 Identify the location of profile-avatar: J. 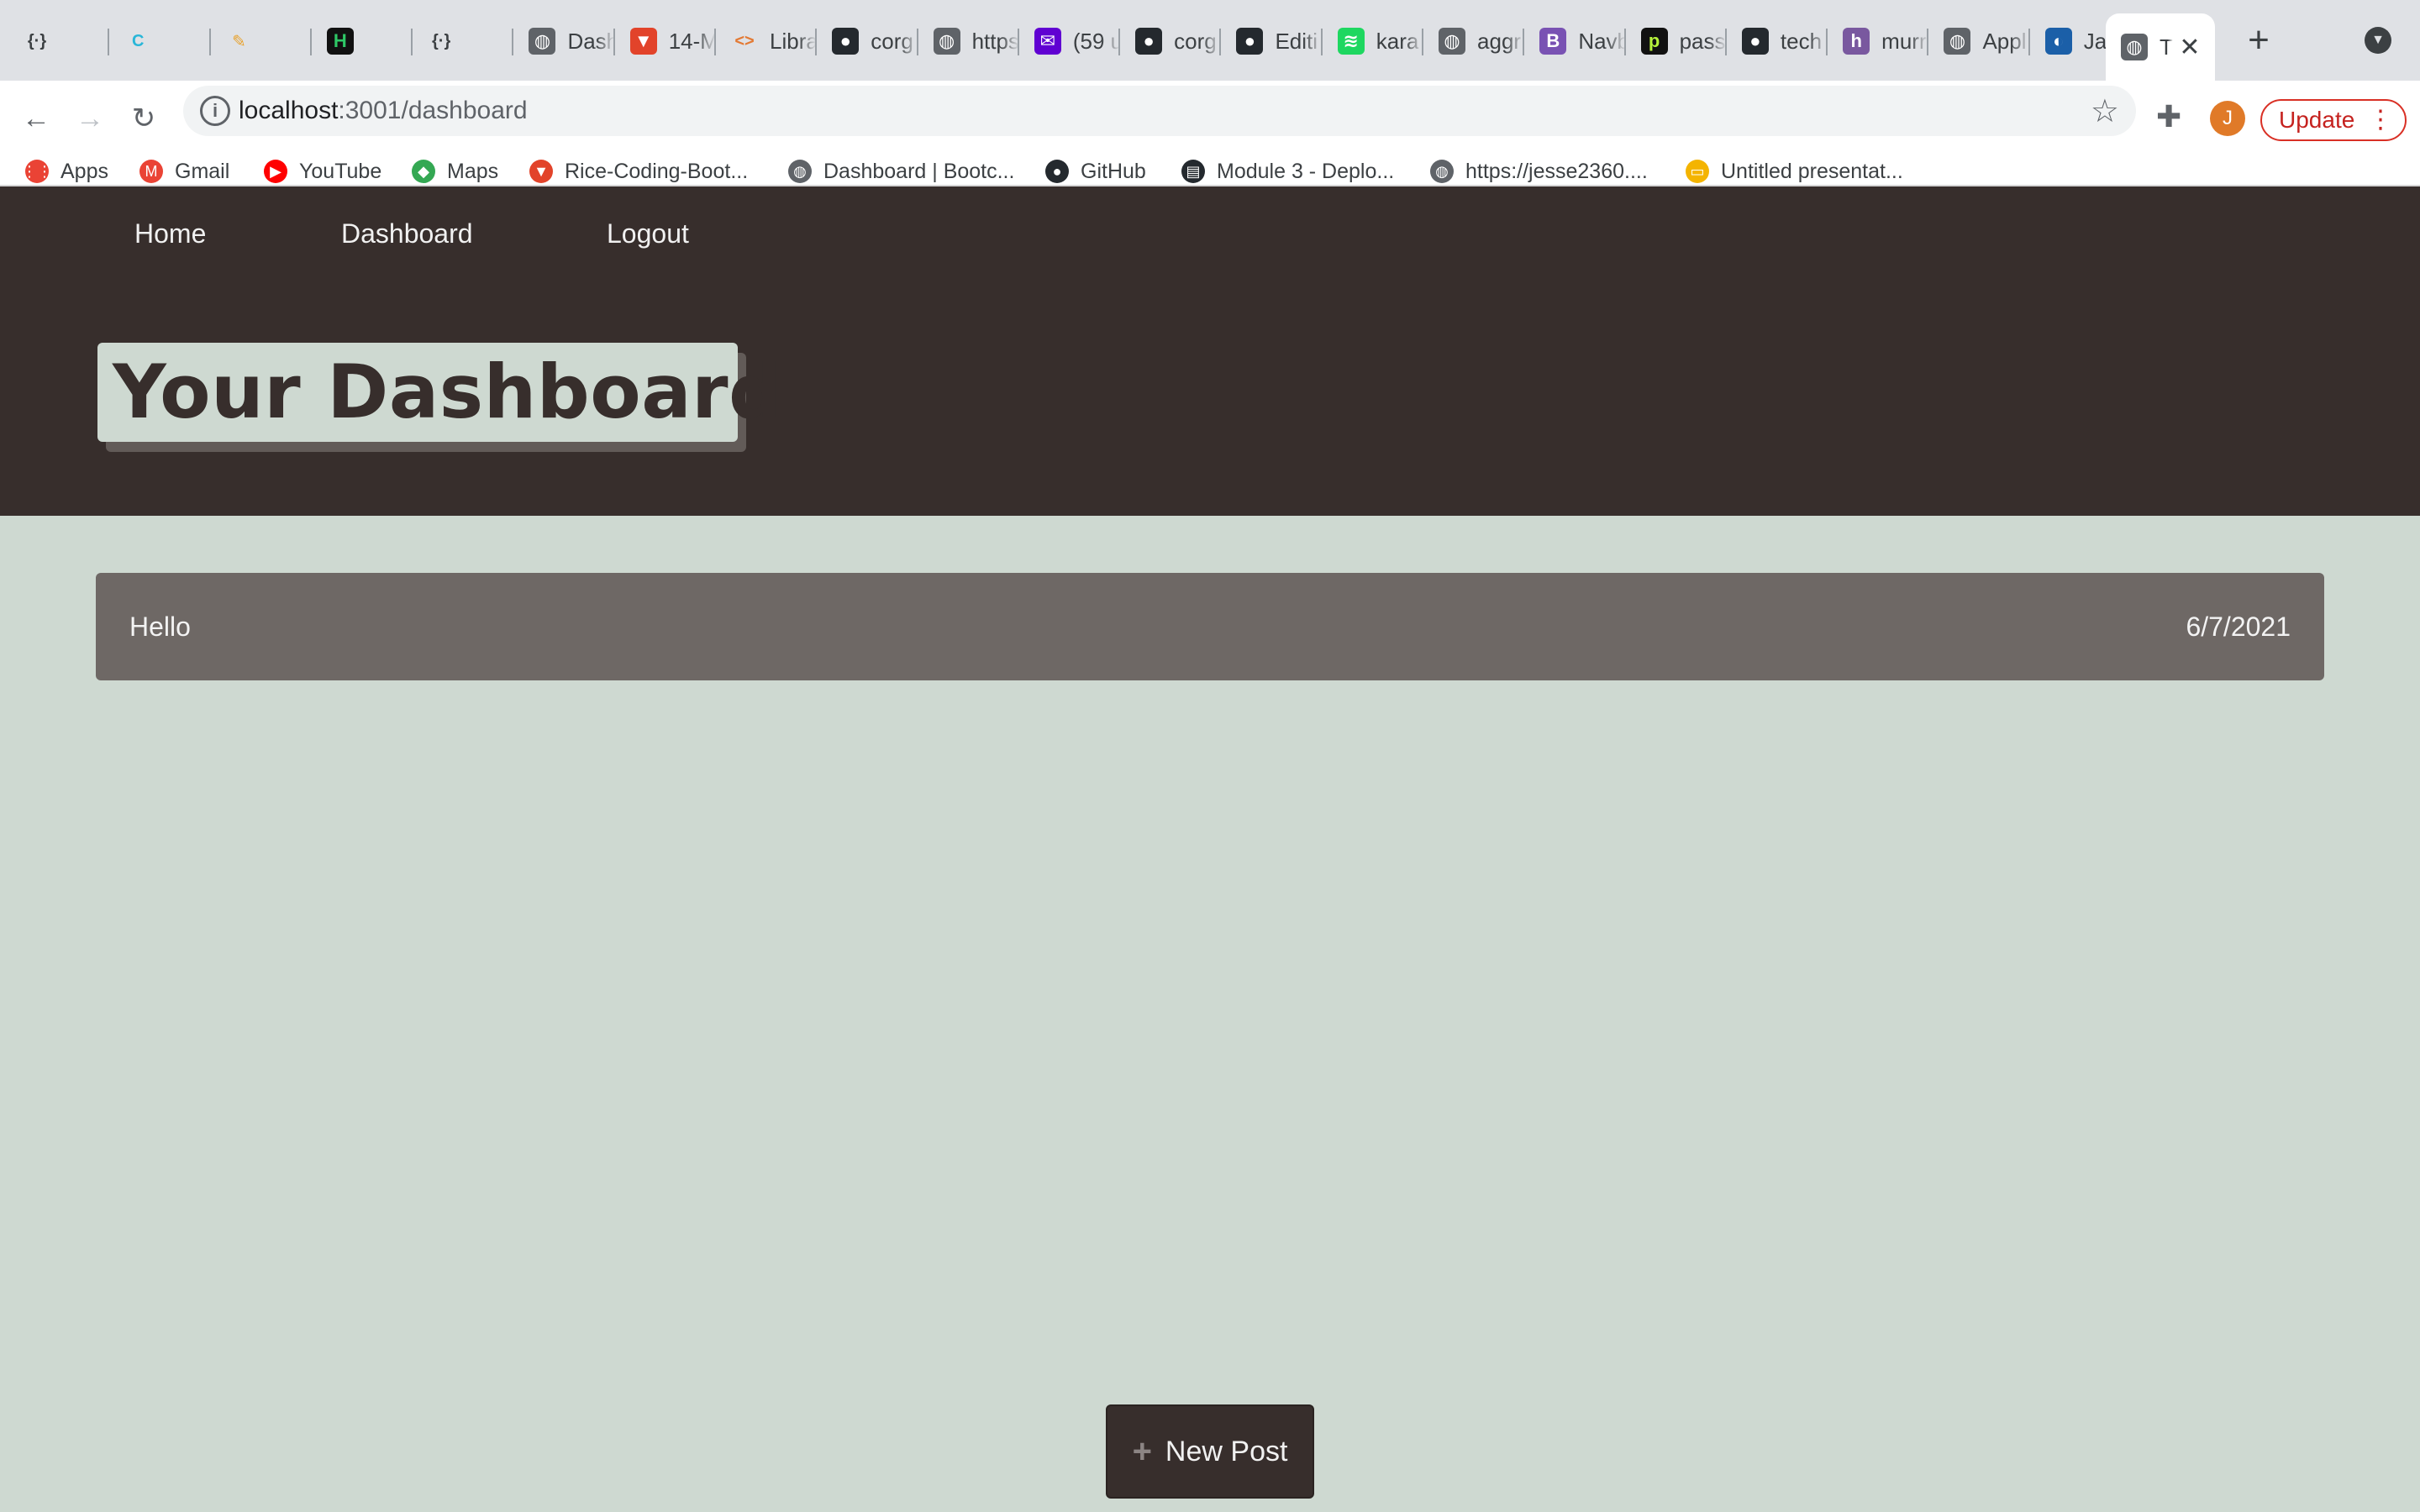
(2227, 118).